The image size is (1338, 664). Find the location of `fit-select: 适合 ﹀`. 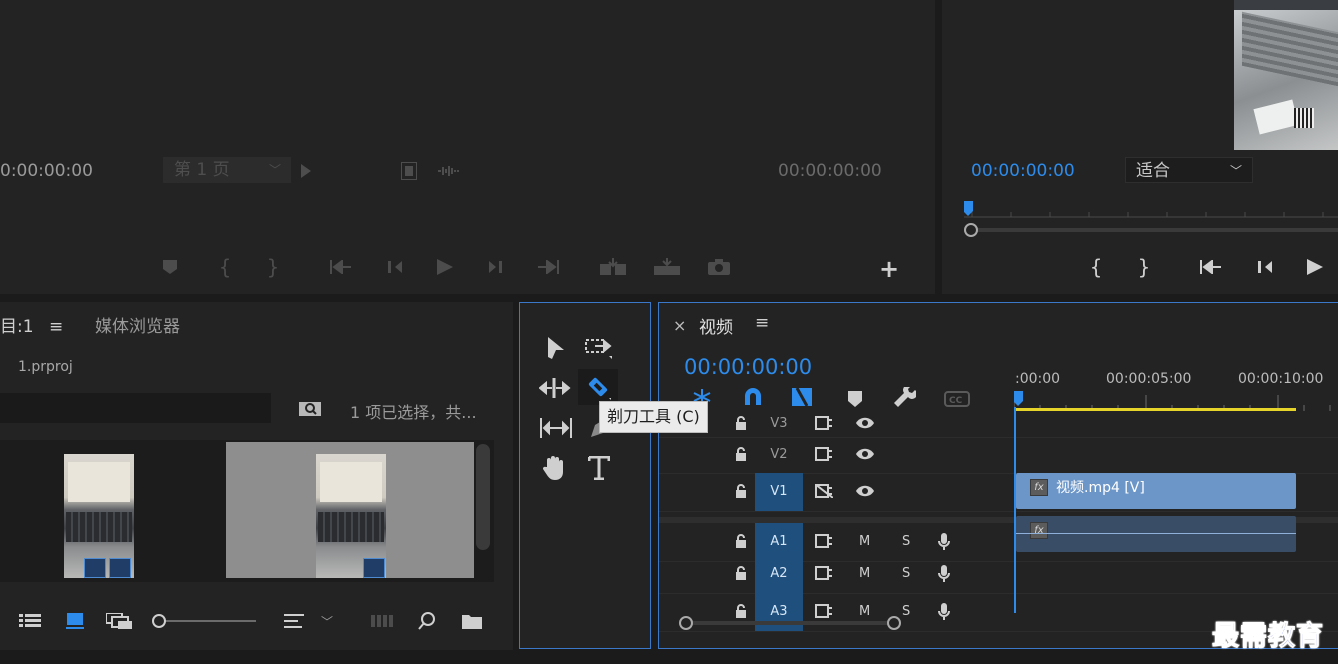

fit-select: 适合 ﹀ is located at coordinates (1189, 170).